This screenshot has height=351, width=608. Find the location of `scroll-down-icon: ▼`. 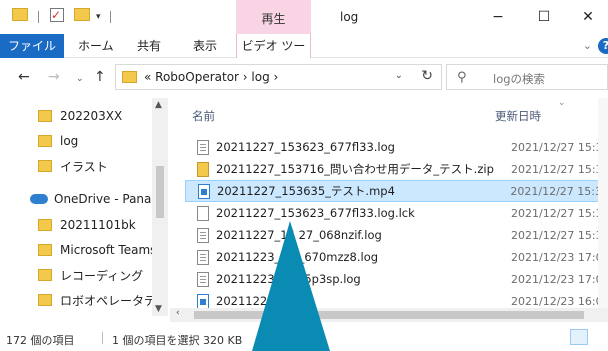

scroll-down-icon: ▼ is located at coordinates (158, 309).